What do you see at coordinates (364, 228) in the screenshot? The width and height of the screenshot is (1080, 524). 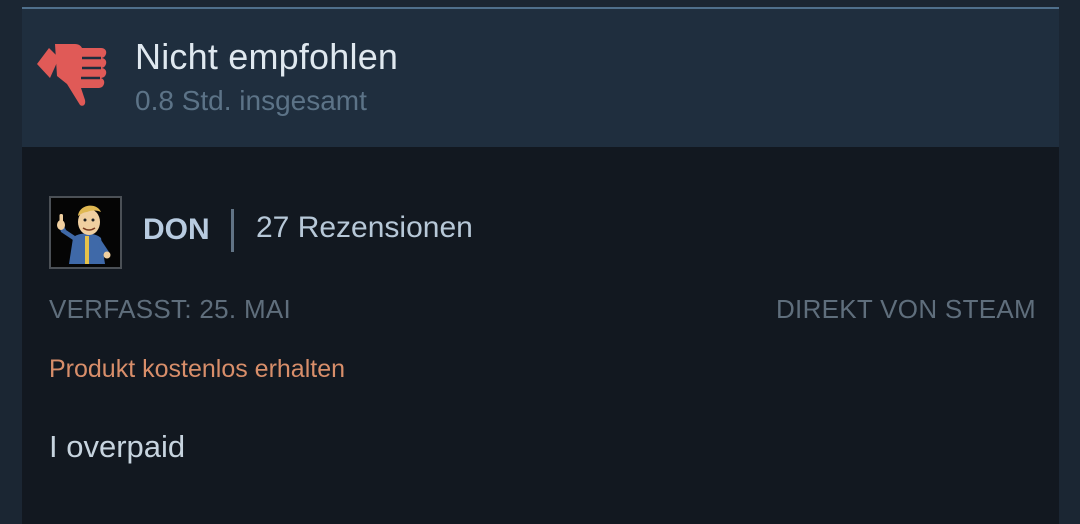 I see `author-review-count: 27 Rezensionen` at bounding box center [364, 228].